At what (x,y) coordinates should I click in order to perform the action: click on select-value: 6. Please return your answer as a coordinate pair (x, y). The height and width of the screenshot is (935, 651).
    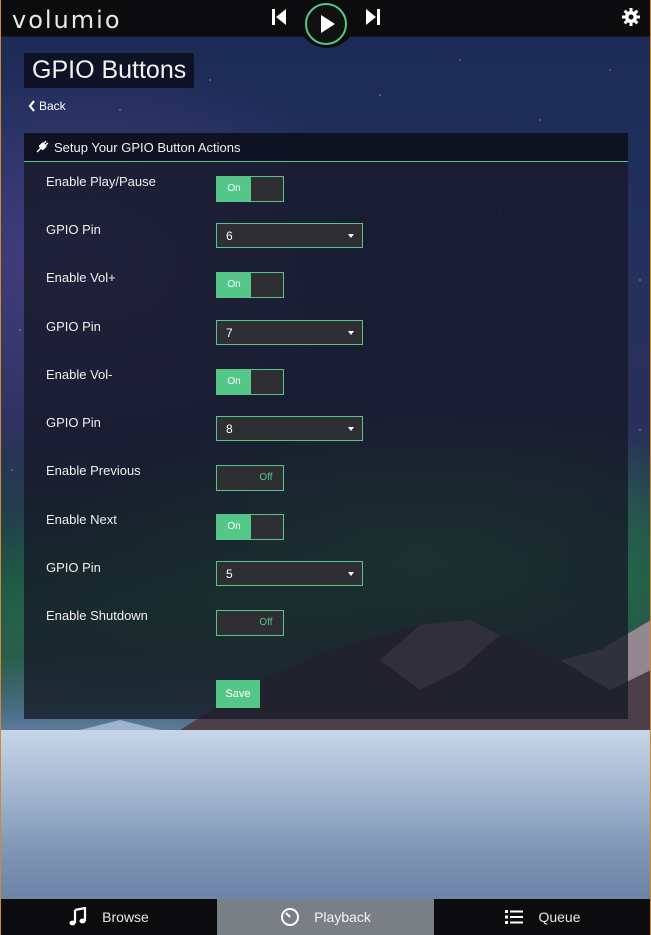
    Looking at the image, I should click on (229, 236).